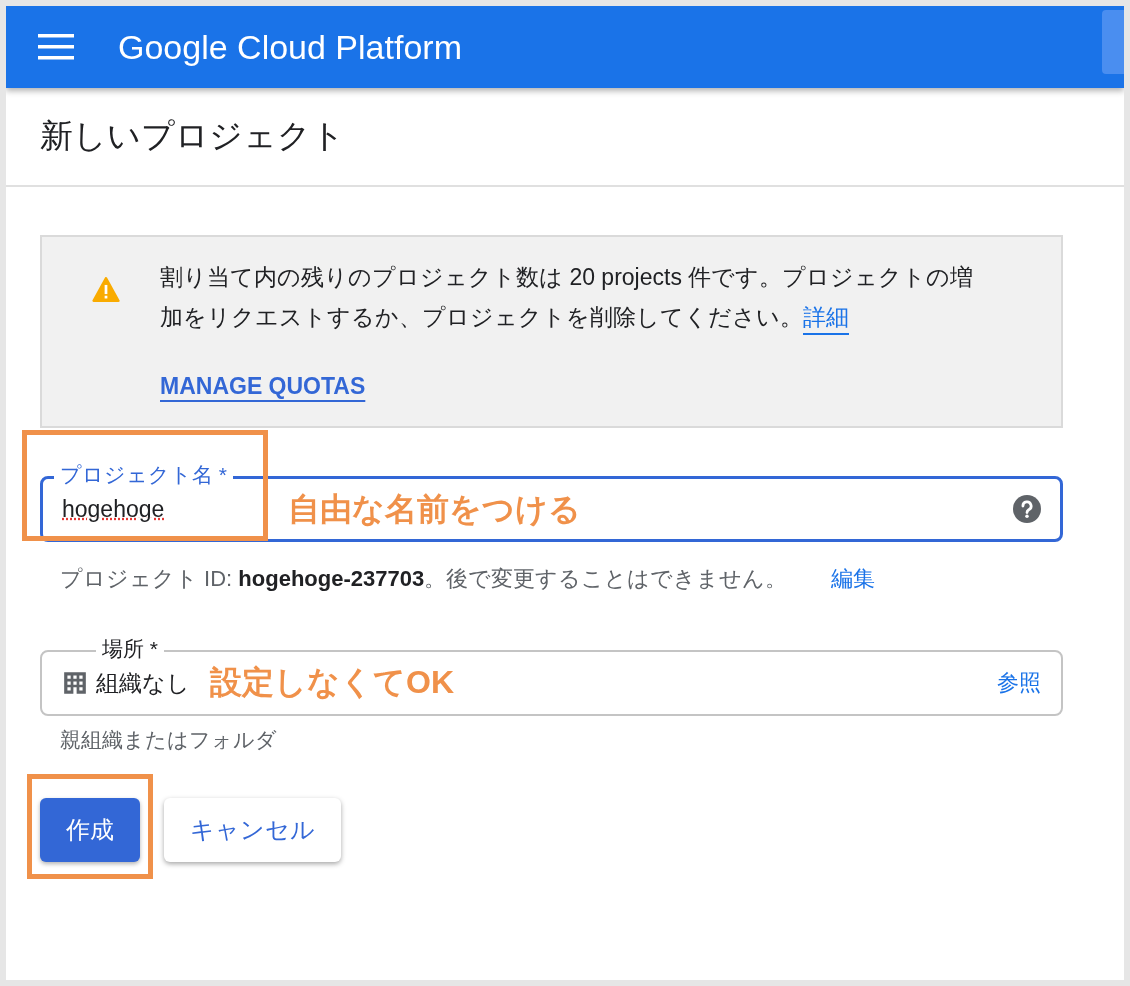  What do you see at coordinates (130, 649) in the screenshot?
I see `field-label: 場所 *` at bounding box center [130, 649].